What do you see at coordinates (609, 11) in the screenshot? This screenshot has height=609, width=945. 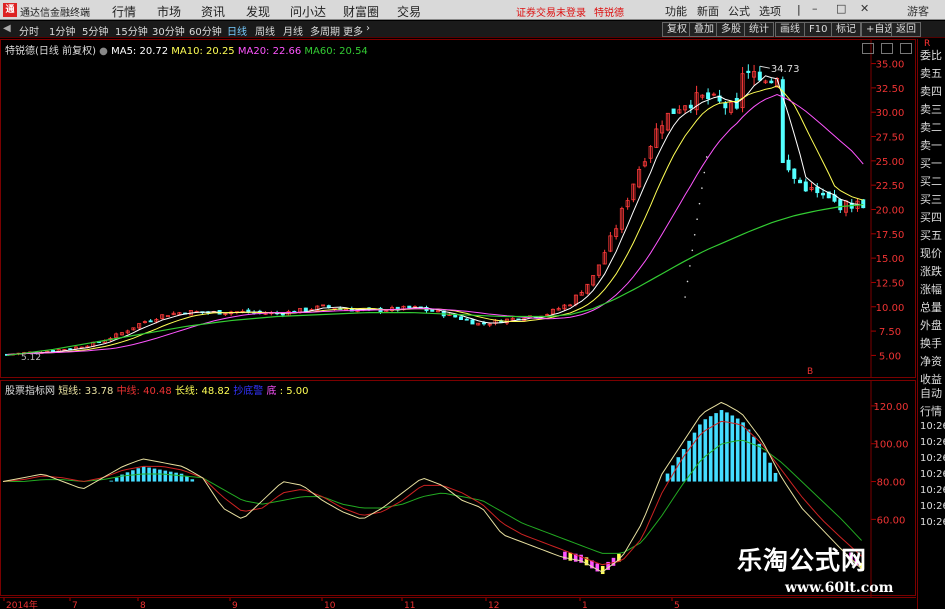 I see `stock-link: 特锐德` at bounding box center [609, 11].